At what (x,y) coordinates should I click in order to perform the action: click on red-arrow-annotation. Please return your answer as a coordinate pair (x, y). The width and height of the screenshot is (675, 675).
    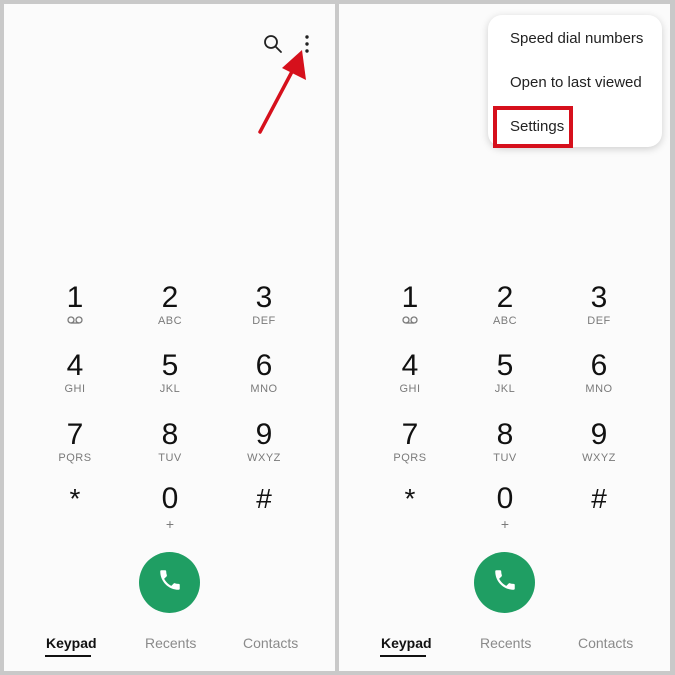
    Looking at the image, I should click on (282, 92).